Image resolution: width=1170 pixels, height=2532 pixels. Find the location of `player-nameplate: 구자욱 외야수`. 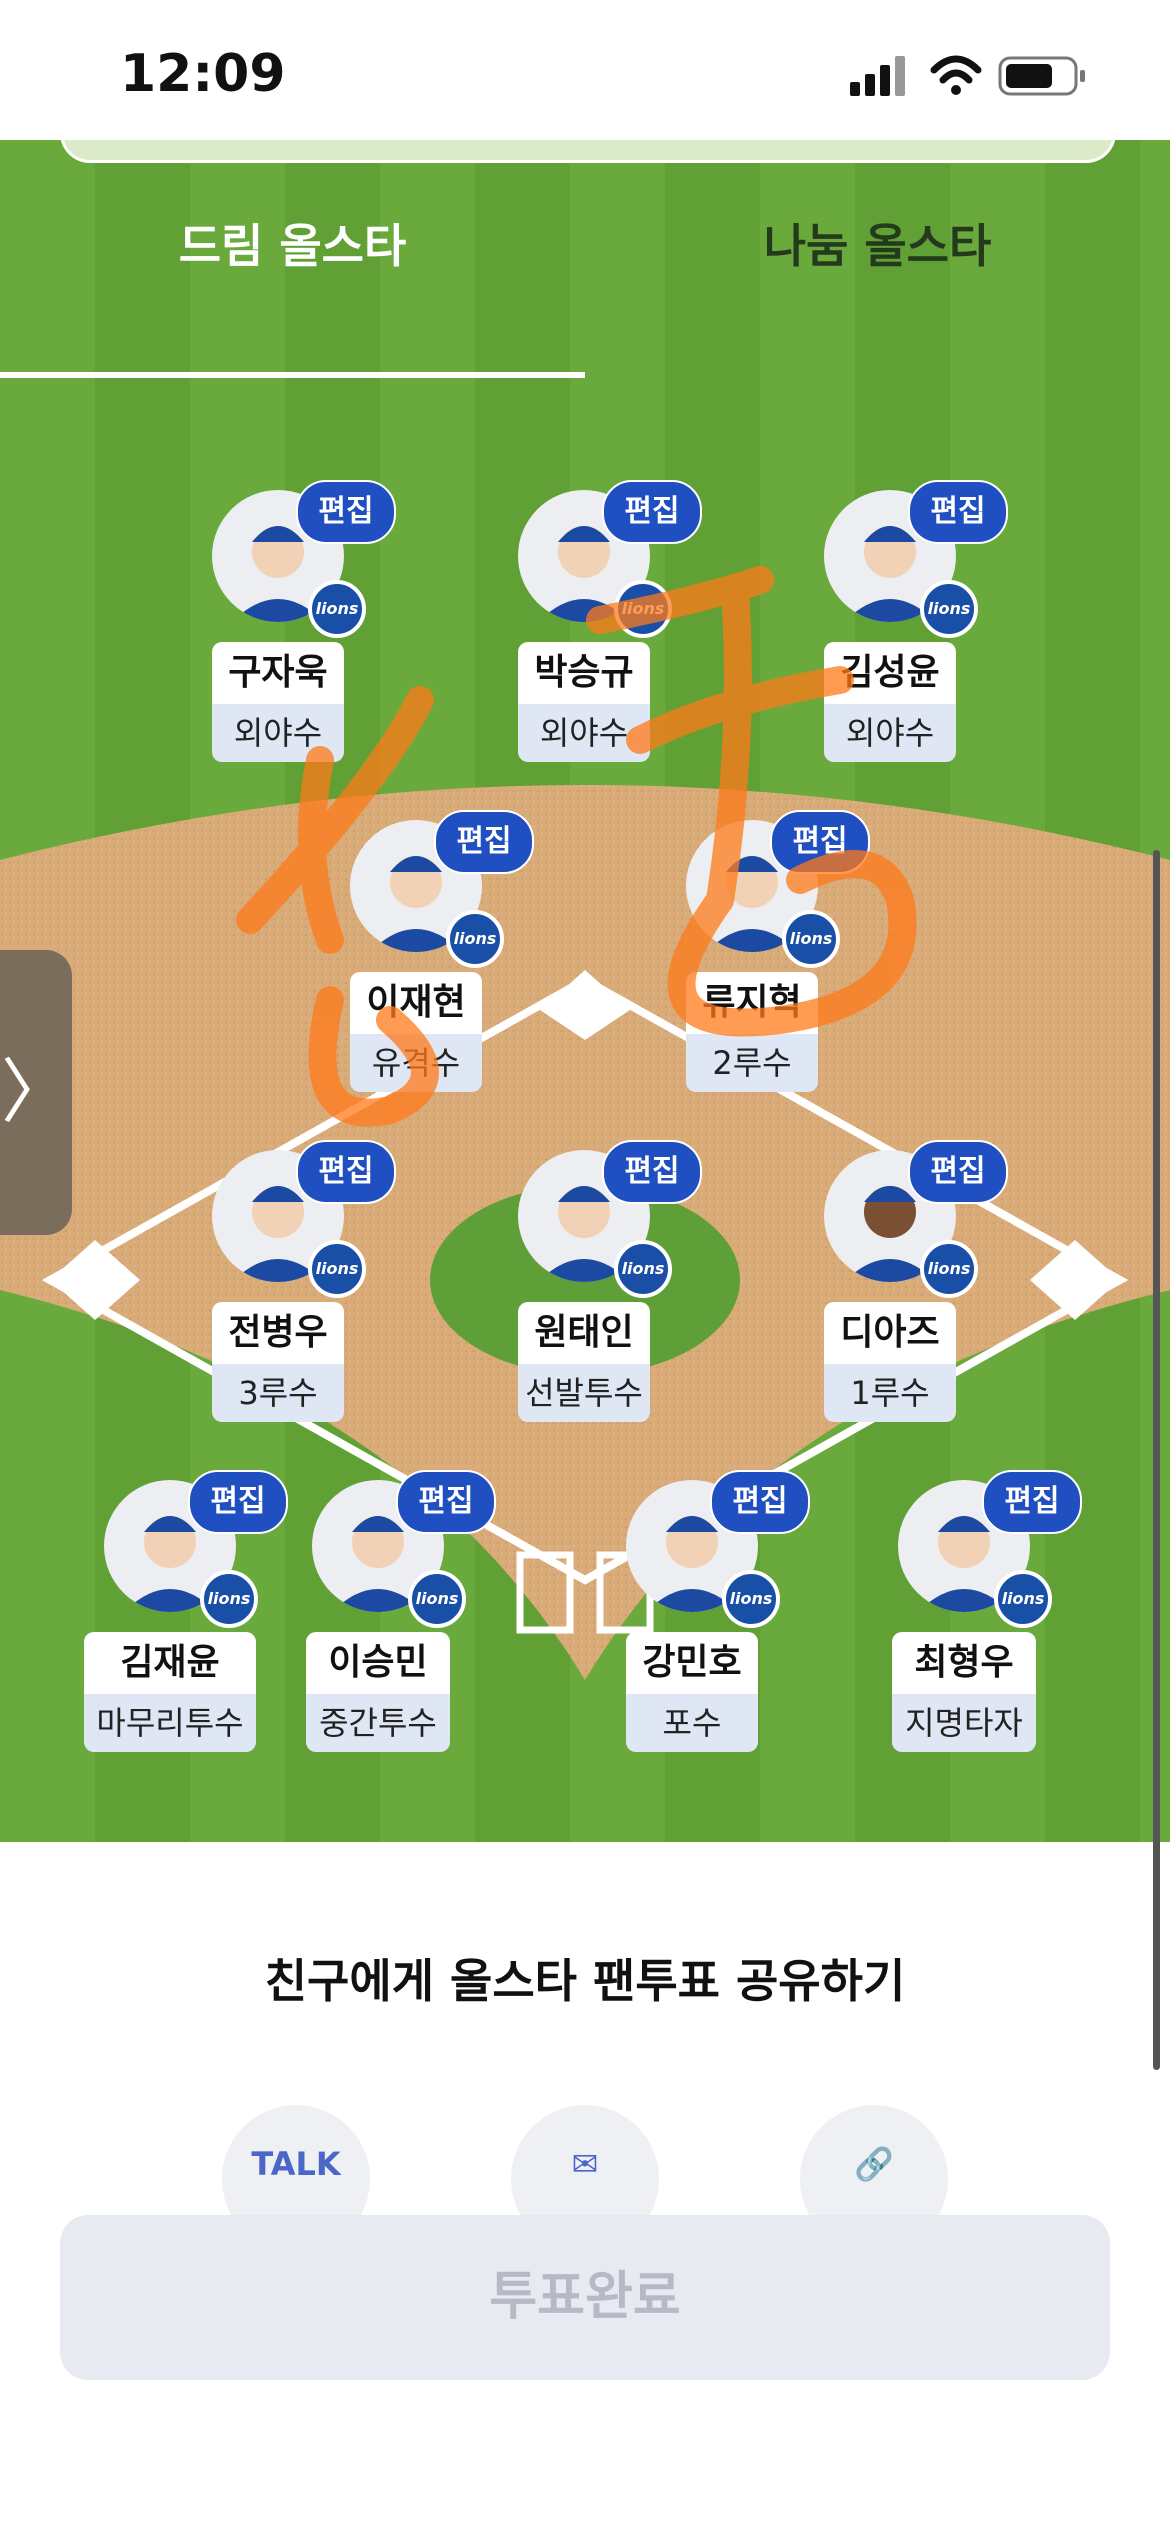

player-nameplate: 구자욱 외야수 is located at coordinates (278, 702).